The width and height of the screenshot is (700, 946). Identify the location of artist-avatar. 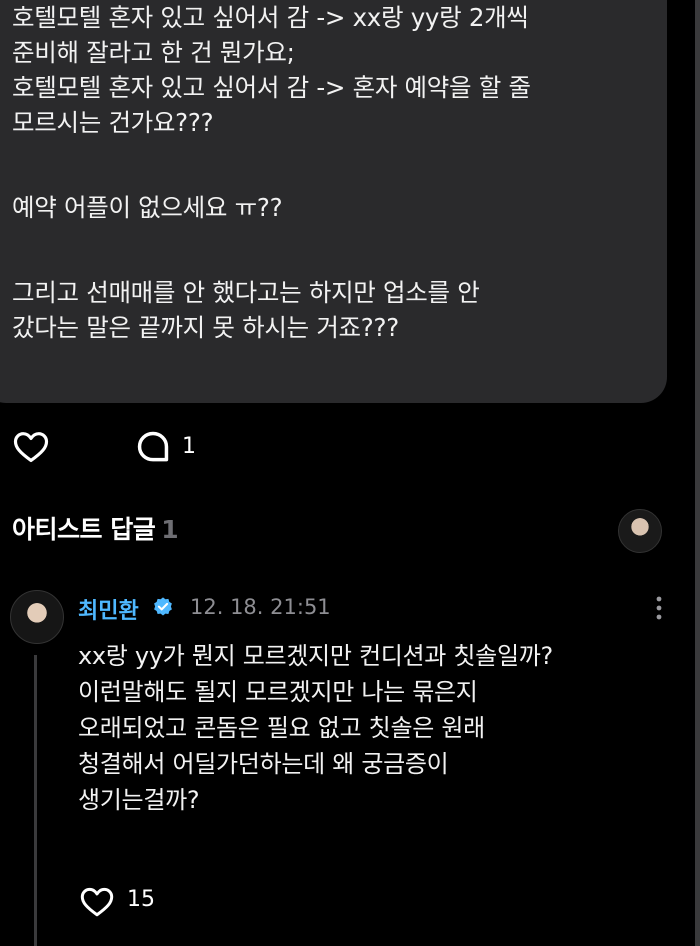
(640, 531).